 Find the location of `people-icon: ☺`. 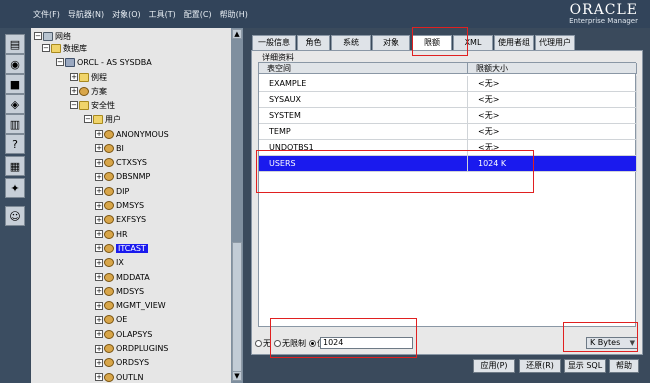

people-icon: ☺ is located at coordinates (15, 216).